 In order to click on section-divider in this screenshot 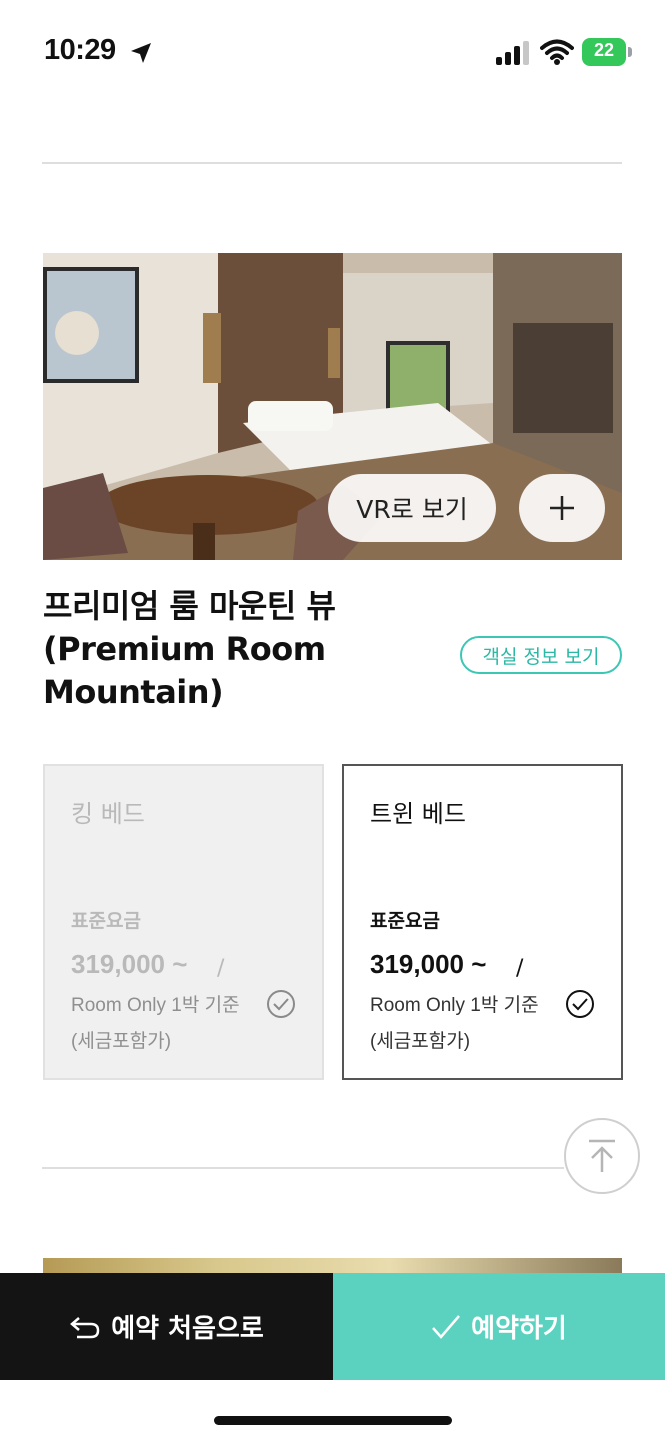, I will do `click(303, 1168)`.